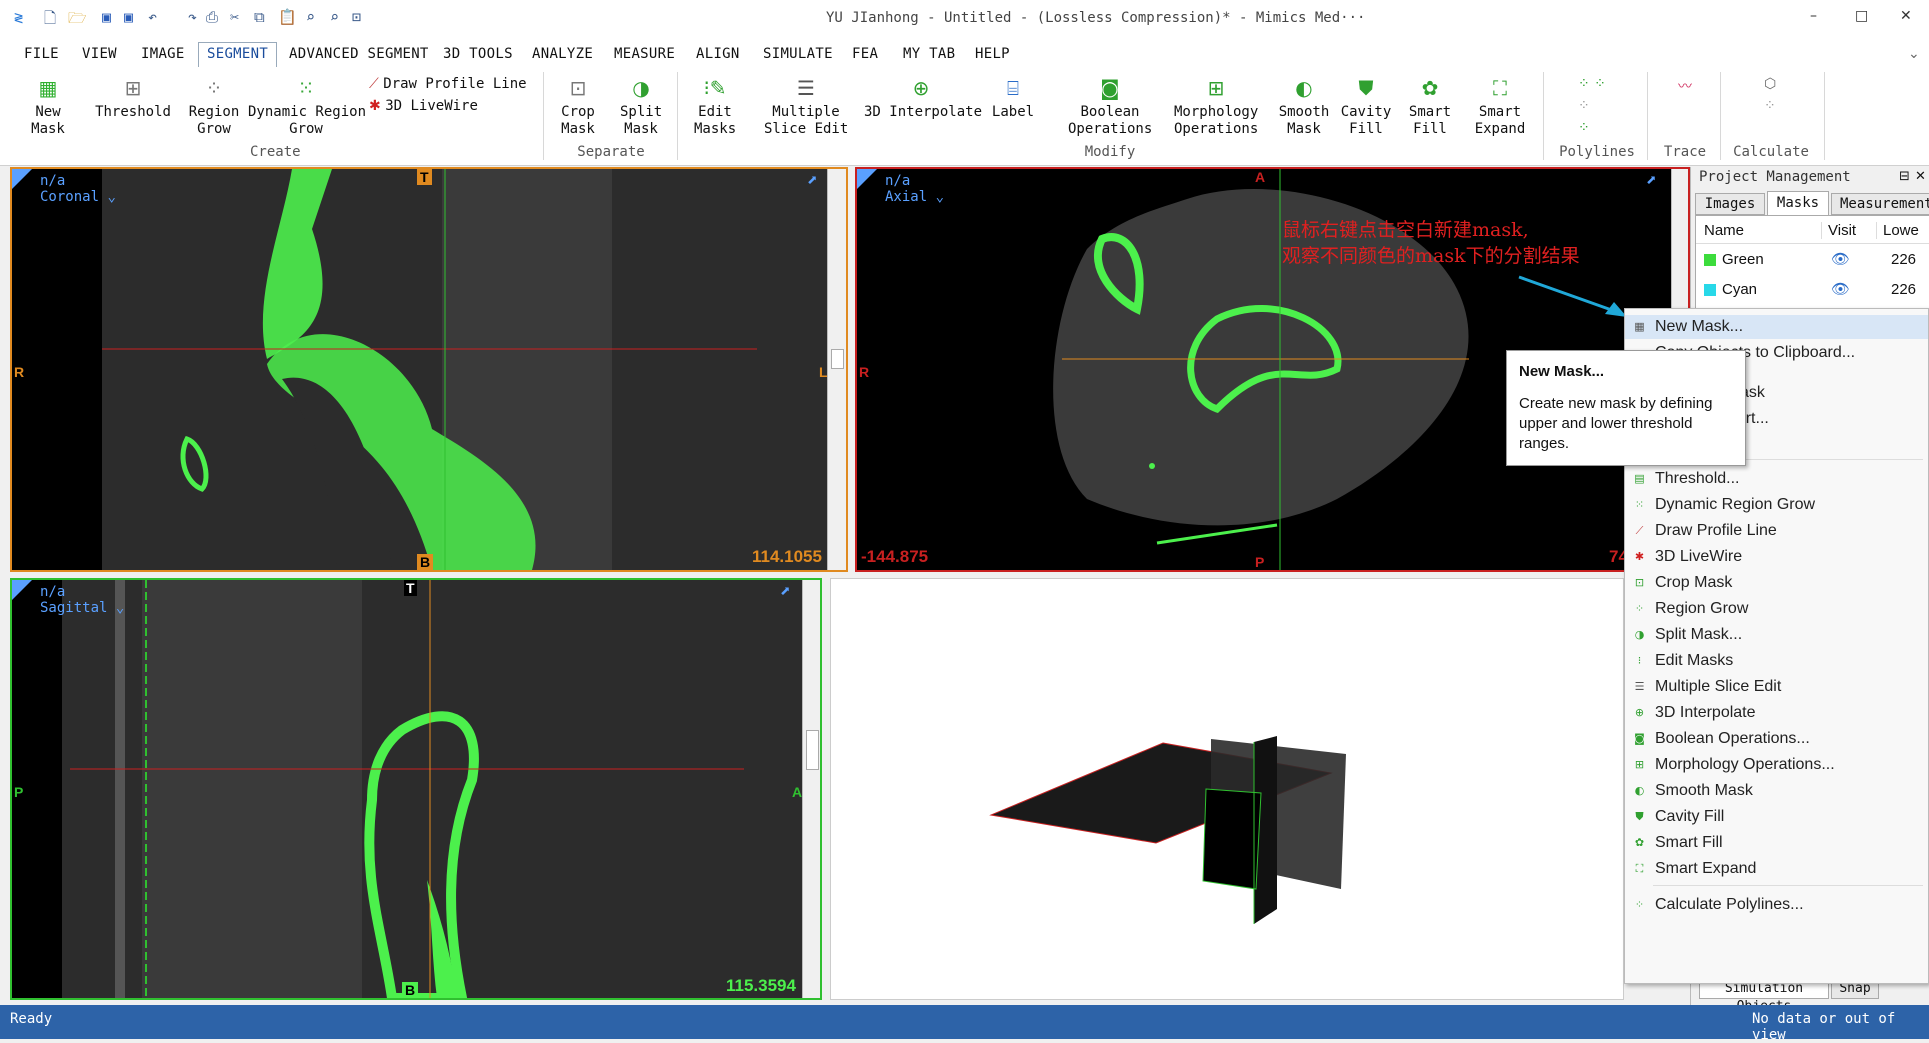 The width and height of the screenshot is (1929, 1043). Describe the element at coordinates (1500, 103) in the screenshot. I see `smart-expand-button: ⛶ Smart Expand` at that location.